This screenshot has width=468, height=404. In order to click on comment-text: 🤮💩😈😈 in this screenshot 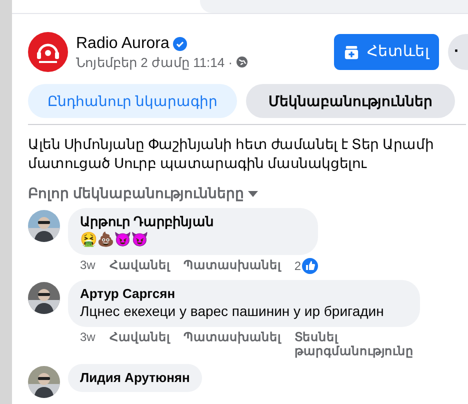, I will do `click(114, 239)`.